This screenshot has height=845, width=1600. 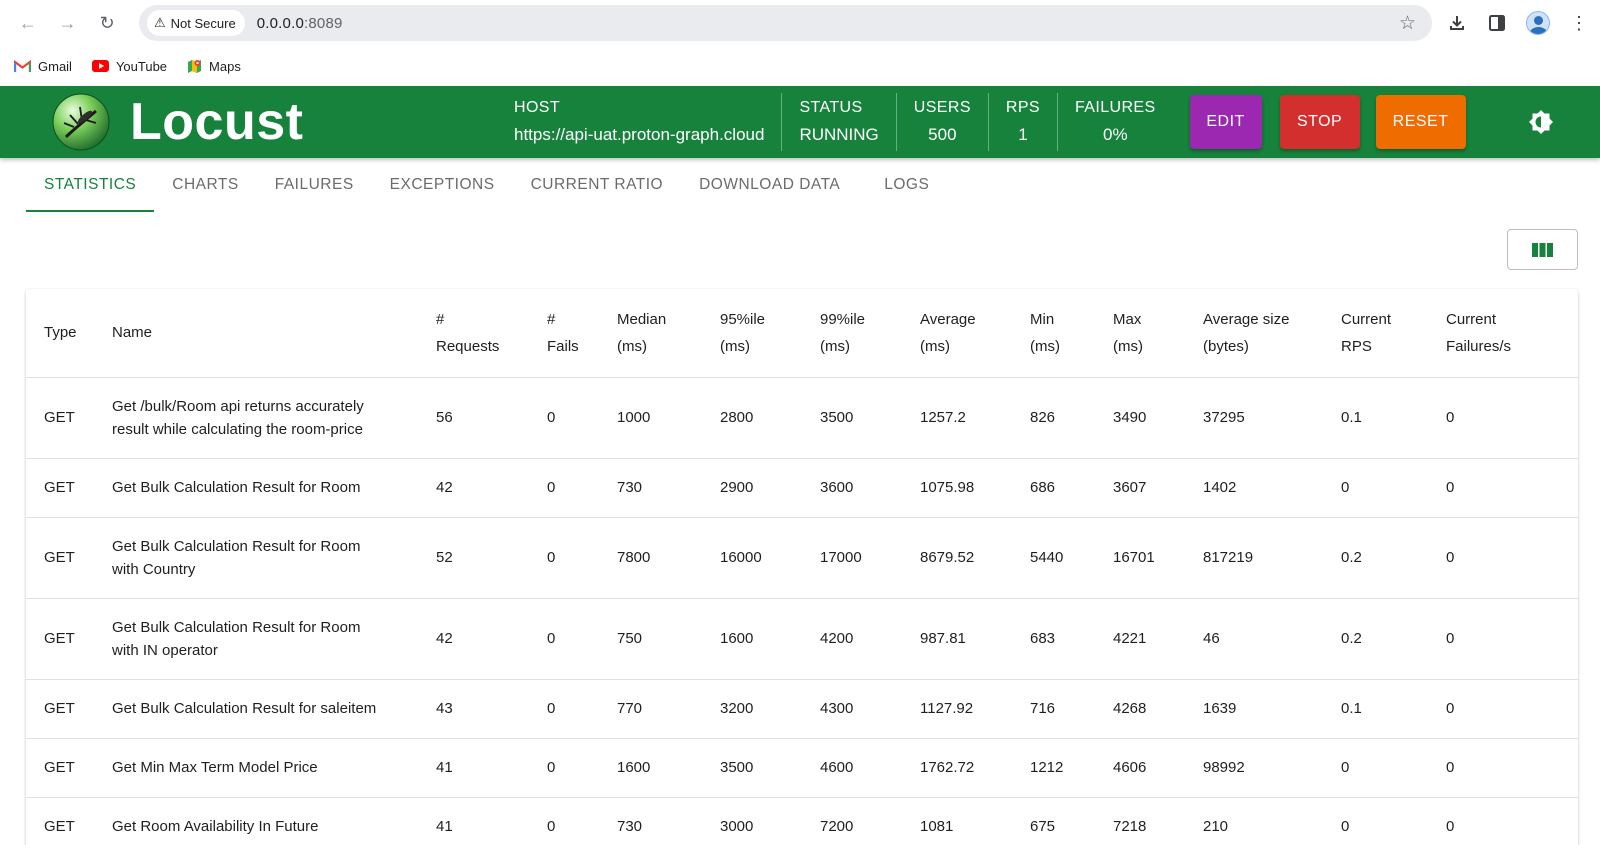 I want to click on column-header: Min (ms), so click(x=1053, y=333).